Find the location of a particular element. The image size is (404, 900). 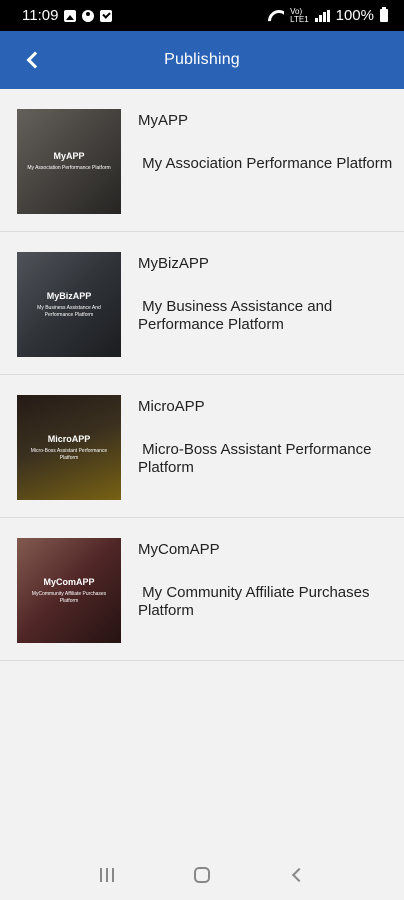

recents-icon is located at coordinates (107, 875).